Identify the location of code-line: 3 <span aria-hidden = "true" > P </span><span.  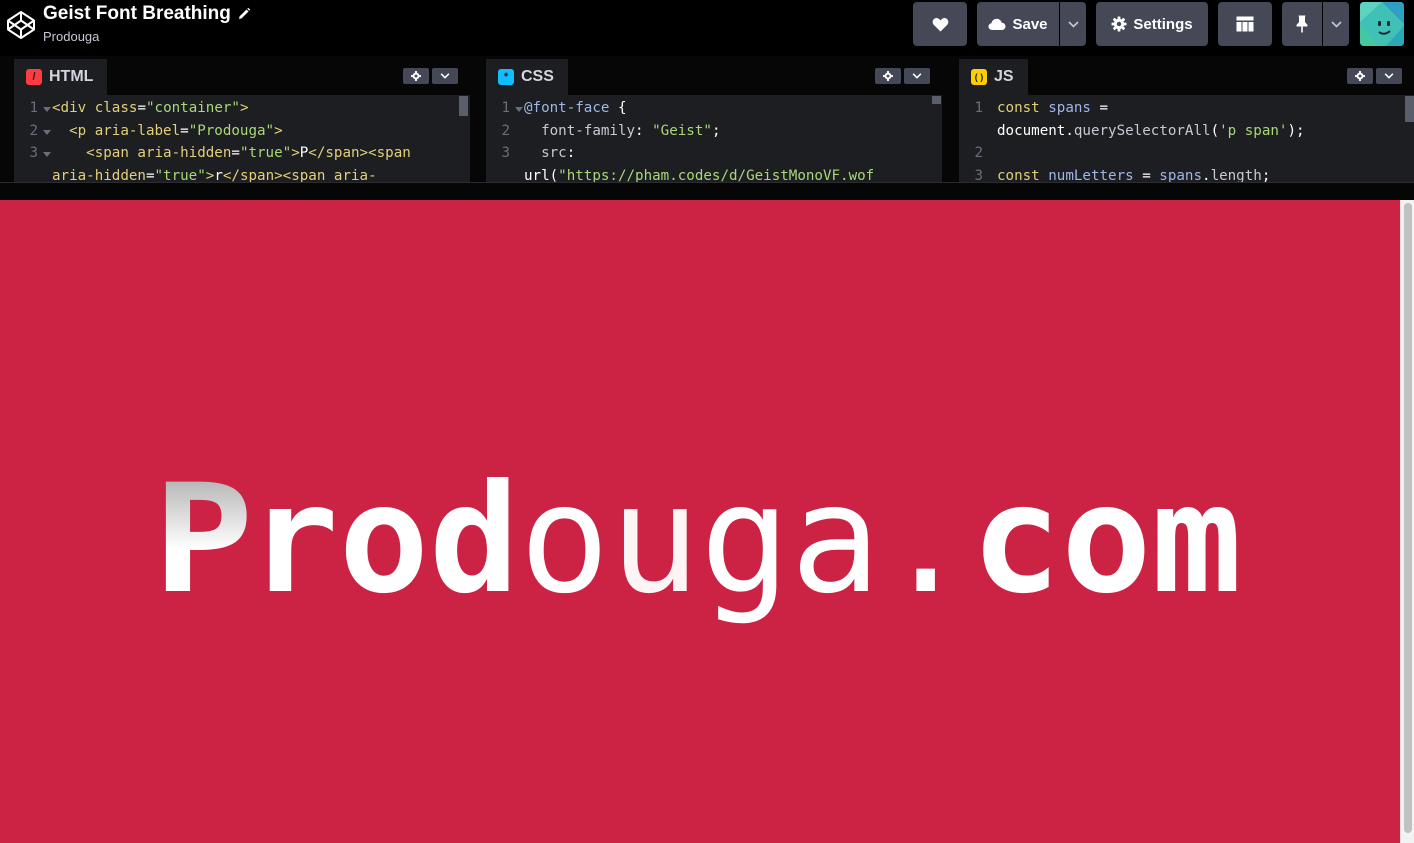
(242, 153).